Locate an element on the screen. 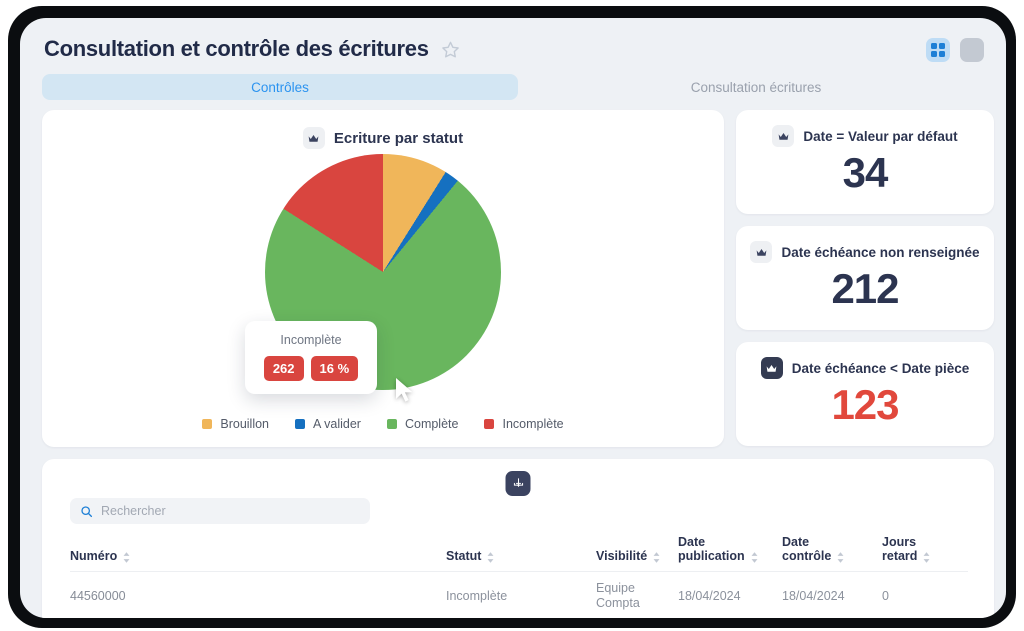 Image resolution: width=1024 pixels, height=631 pixels. tooltip-badges: 262 16 % is located at coordinates (311, 368).